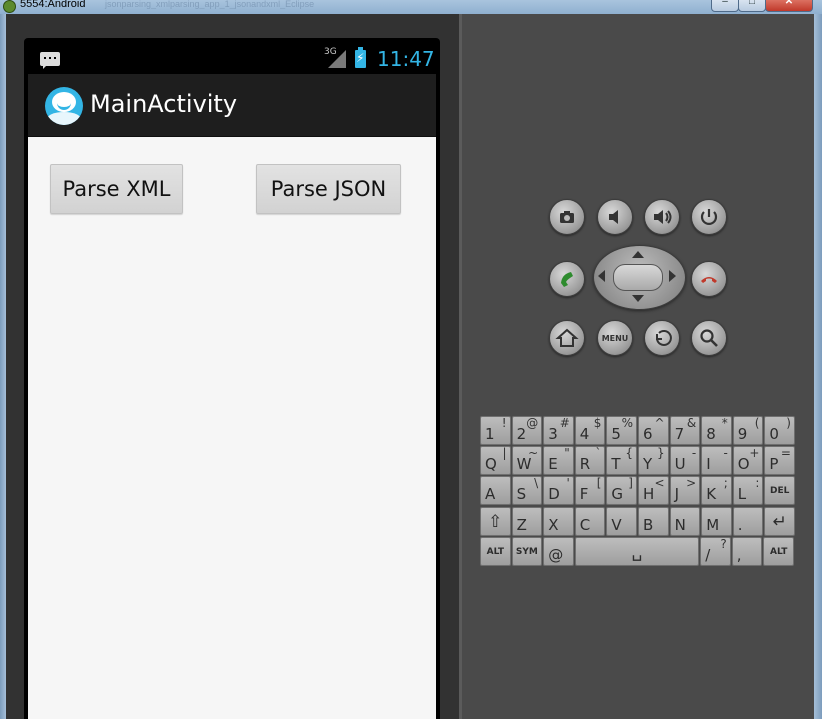 This screenshot has height=719, width=822. Describe the element at coordinates (615, 217) in the screenshot. I see `volume-down-icon` at that location.